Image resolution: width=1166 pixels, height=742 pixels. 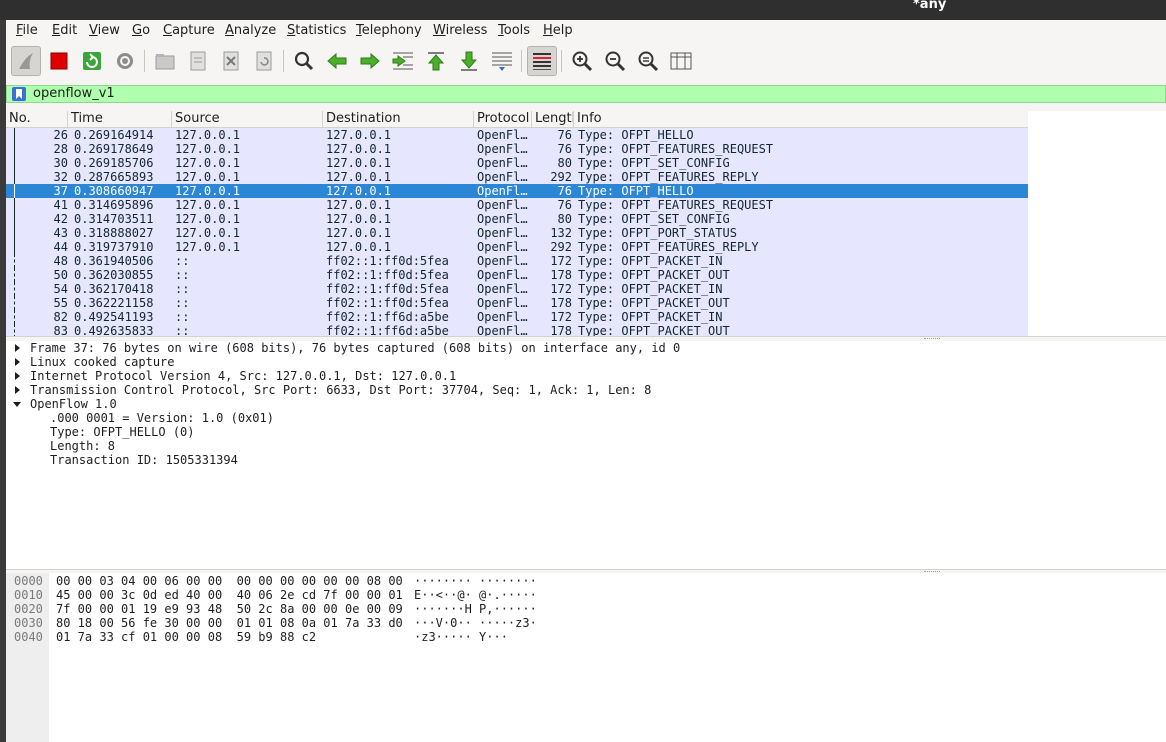 What do you see at coordinates (114, 219) in the screenshot?
I see `packet-time: 0.314703511` at bounding box center [114, 219].